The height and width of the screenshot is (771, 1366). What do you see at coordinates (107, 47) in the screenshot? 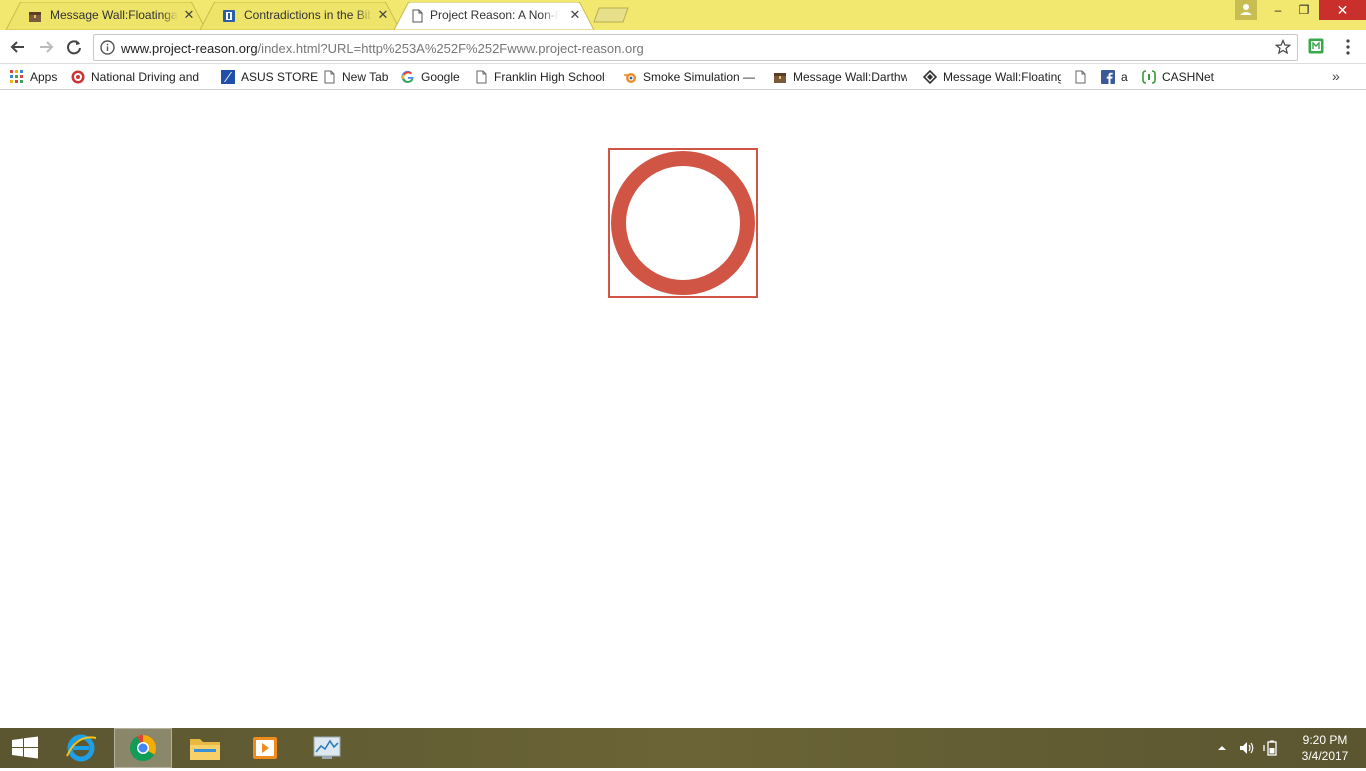
I see `info-icon` at bounding box center [107, 47].